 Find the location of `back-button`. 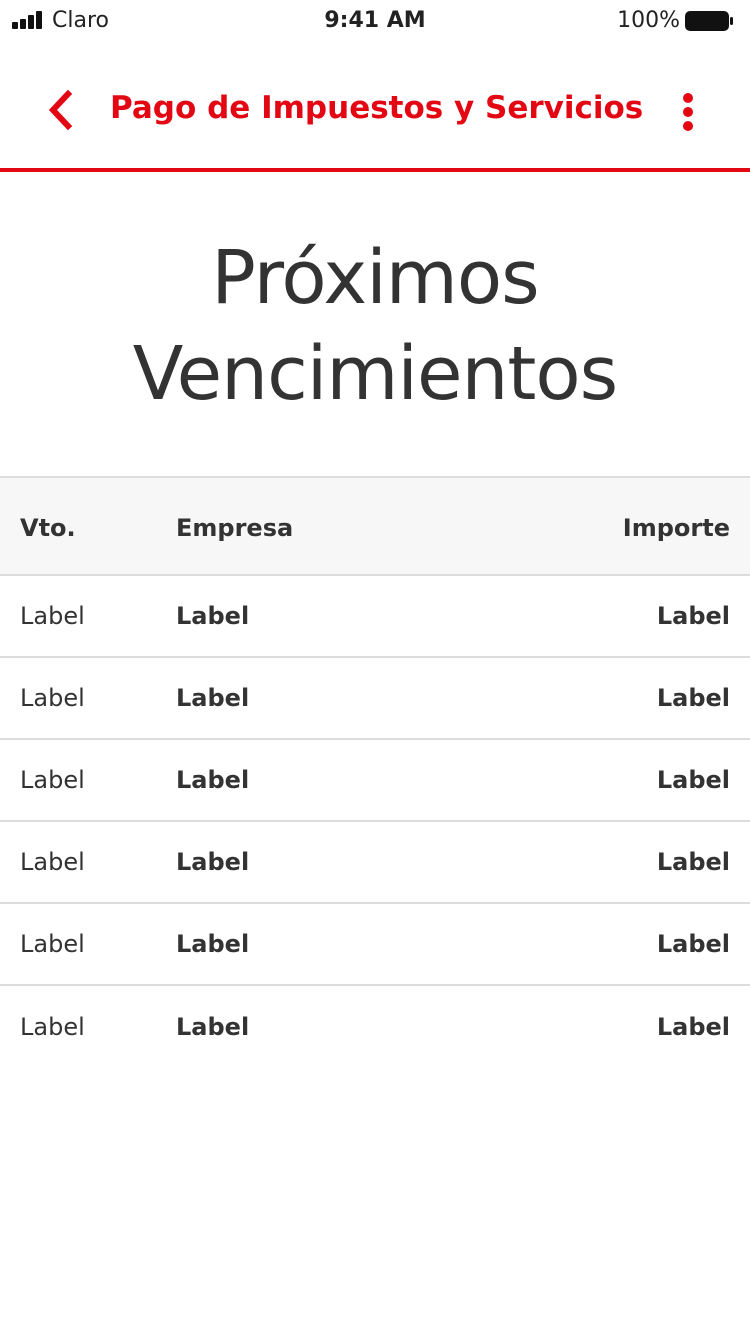

back-button is located at coordinates (60, 110).